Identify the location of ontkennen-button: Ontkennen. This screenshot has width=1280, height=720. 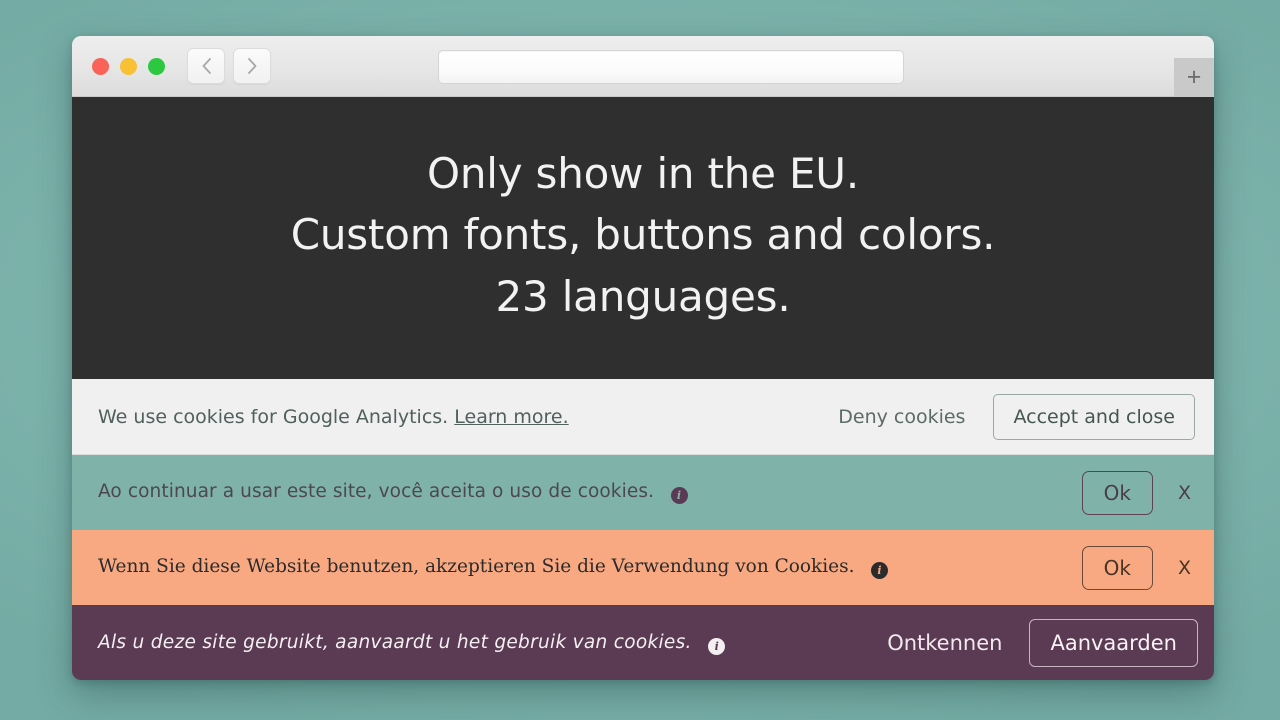
(944, 643).